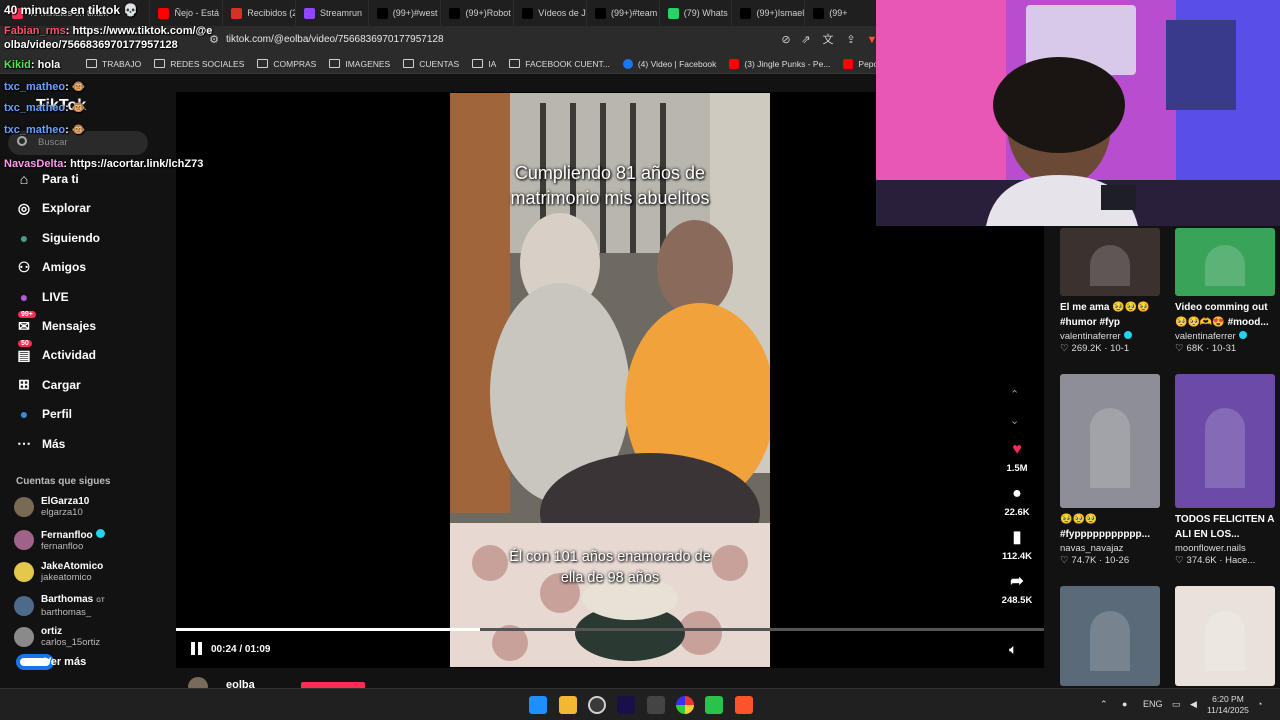 Image resolution: width=1280 pixels, height=720 pixels. Describe the element at coordinates (72, 566) in the screenshot. I see `account-name-row: JakeAtomico` at that location.